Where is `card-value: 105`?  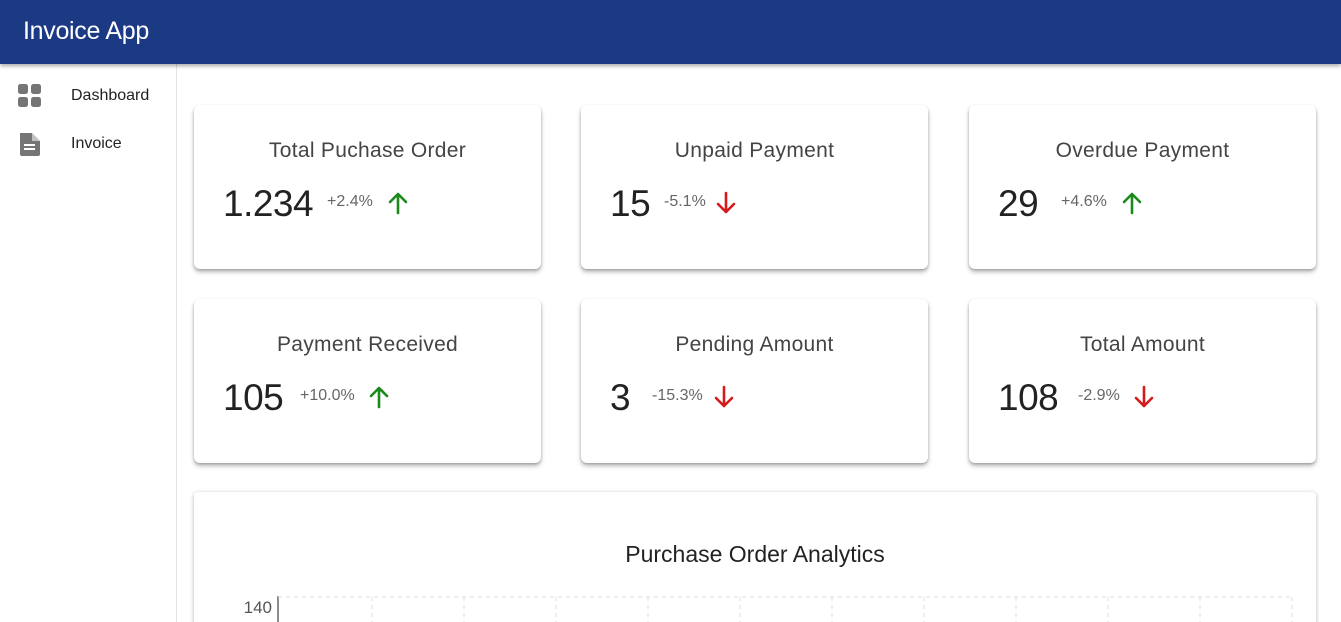
card-value: 105 is located at coordinates (253, 397).